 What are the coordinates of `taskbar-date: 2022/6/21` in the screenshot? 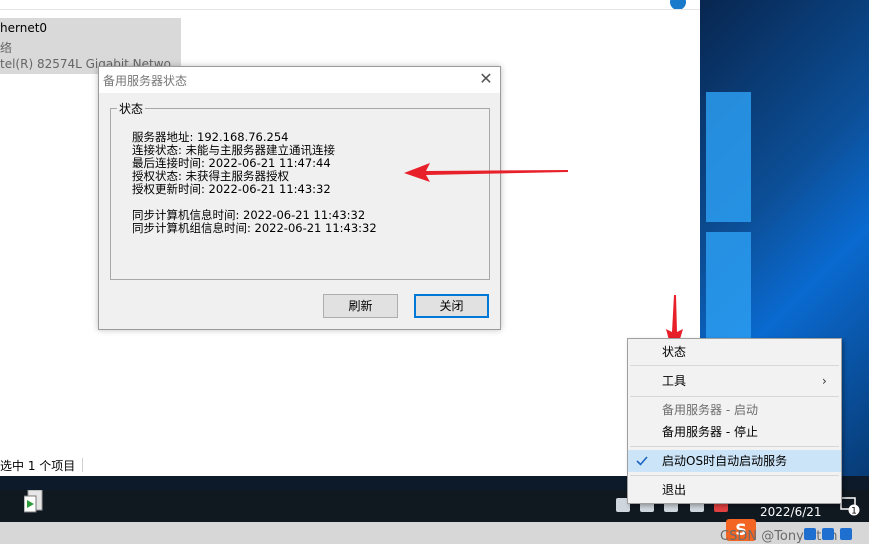 It's located at (791, 512).